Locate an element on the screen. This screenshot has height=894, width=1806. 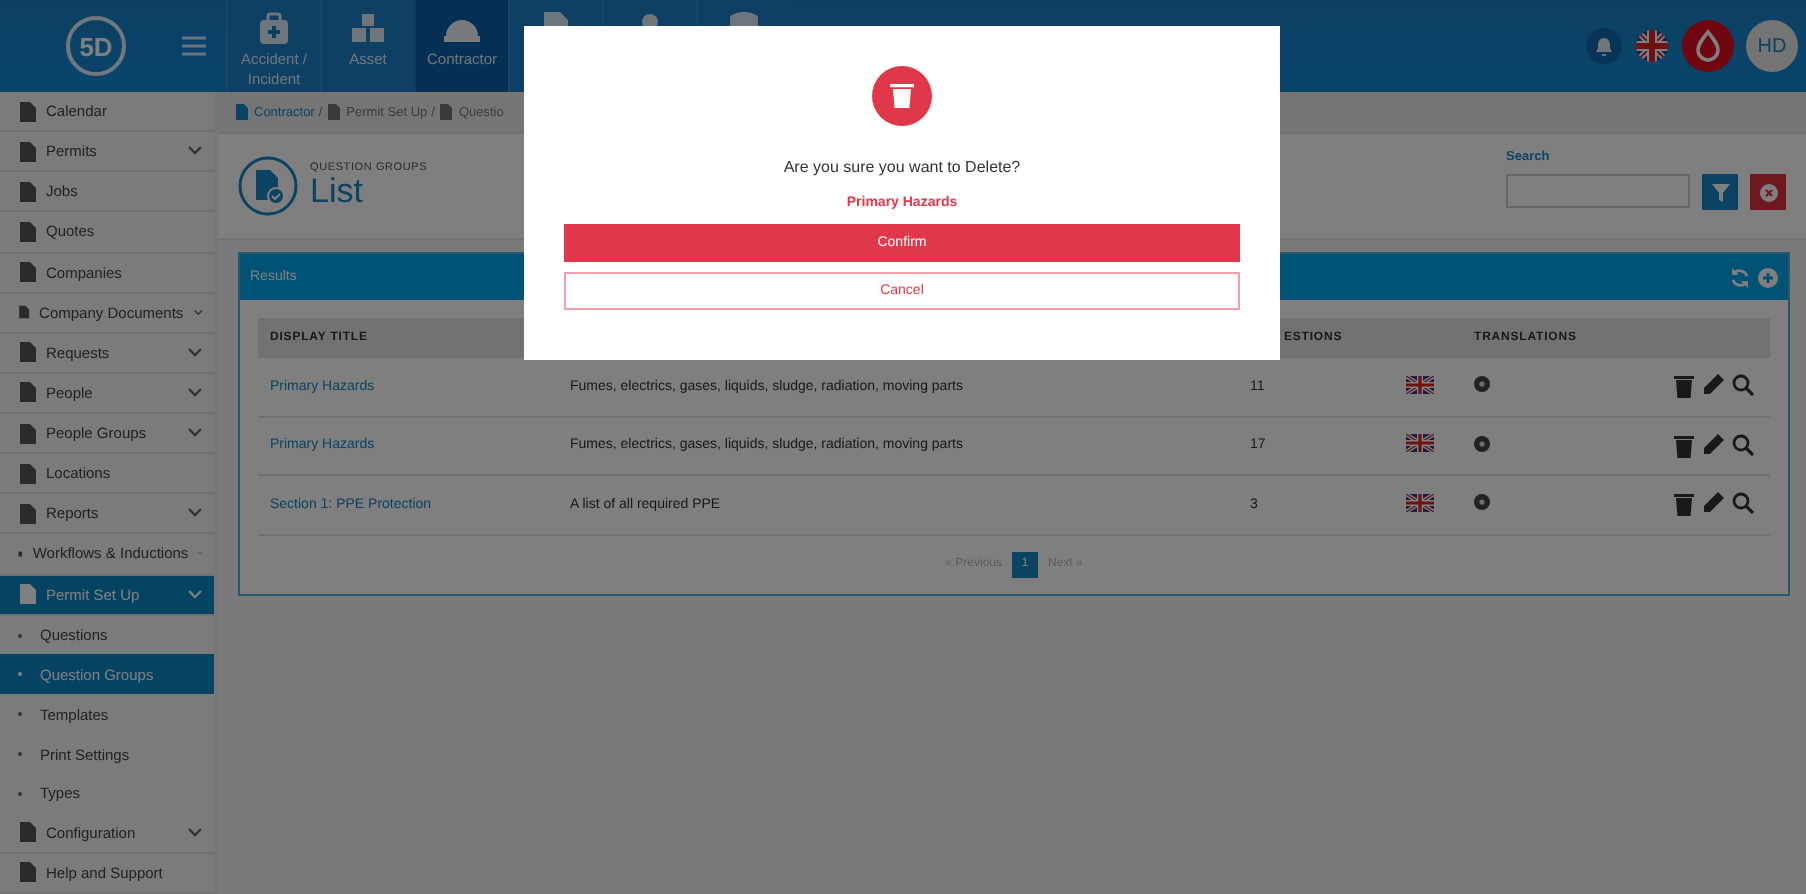
filter-button is located at coordinates (1720, 192).